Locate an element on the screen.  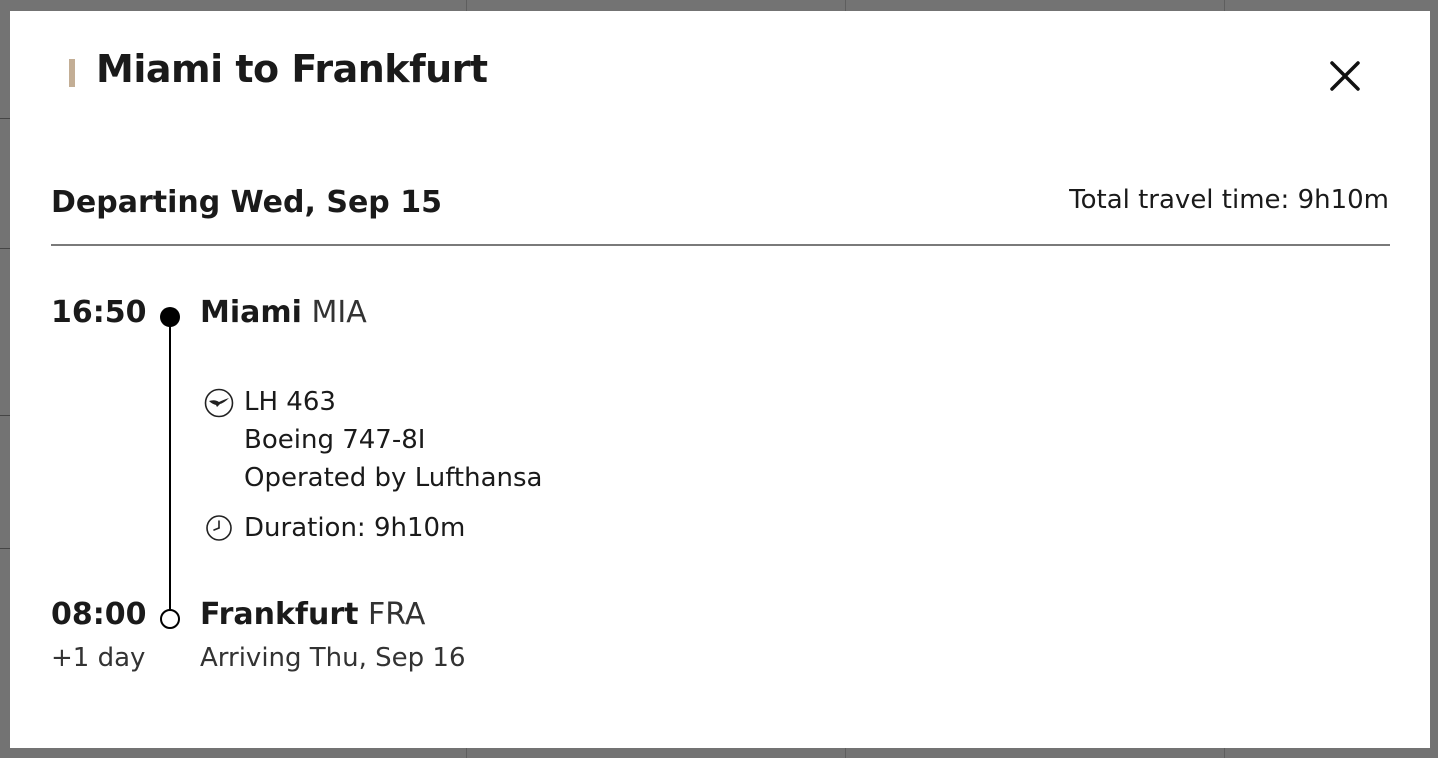
arrival-day-offset: +1 day is located at coordinates (98, 658).